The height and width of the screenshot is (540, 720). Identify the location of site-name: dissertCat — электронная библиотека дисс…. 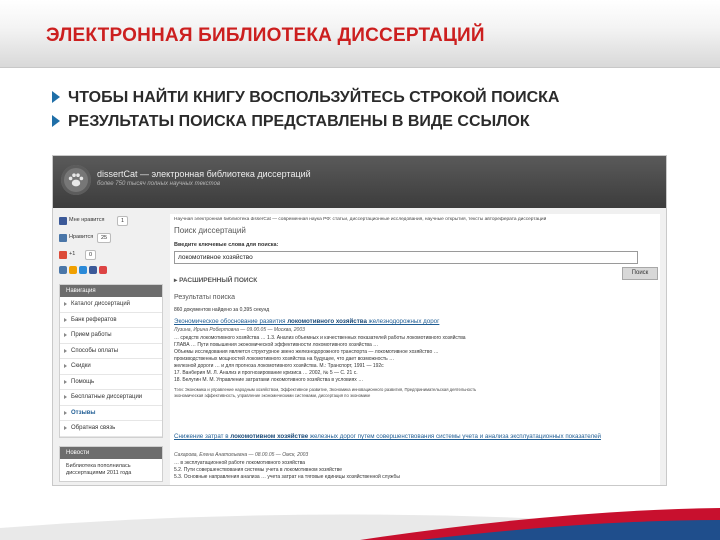
(204, 174).